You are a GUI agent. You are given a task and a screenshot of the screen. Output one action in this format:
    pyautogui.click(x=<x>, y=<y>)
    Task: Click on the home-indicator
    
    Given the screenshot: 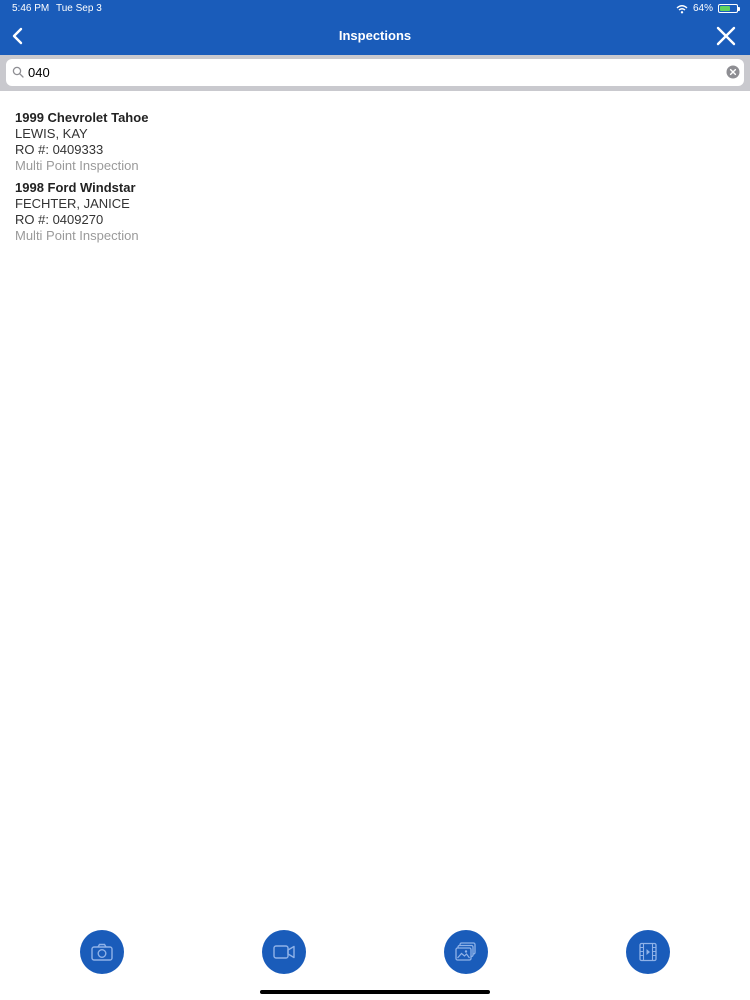 What is the action you would take?
    pyautogui.click(x=375, y=992)
    